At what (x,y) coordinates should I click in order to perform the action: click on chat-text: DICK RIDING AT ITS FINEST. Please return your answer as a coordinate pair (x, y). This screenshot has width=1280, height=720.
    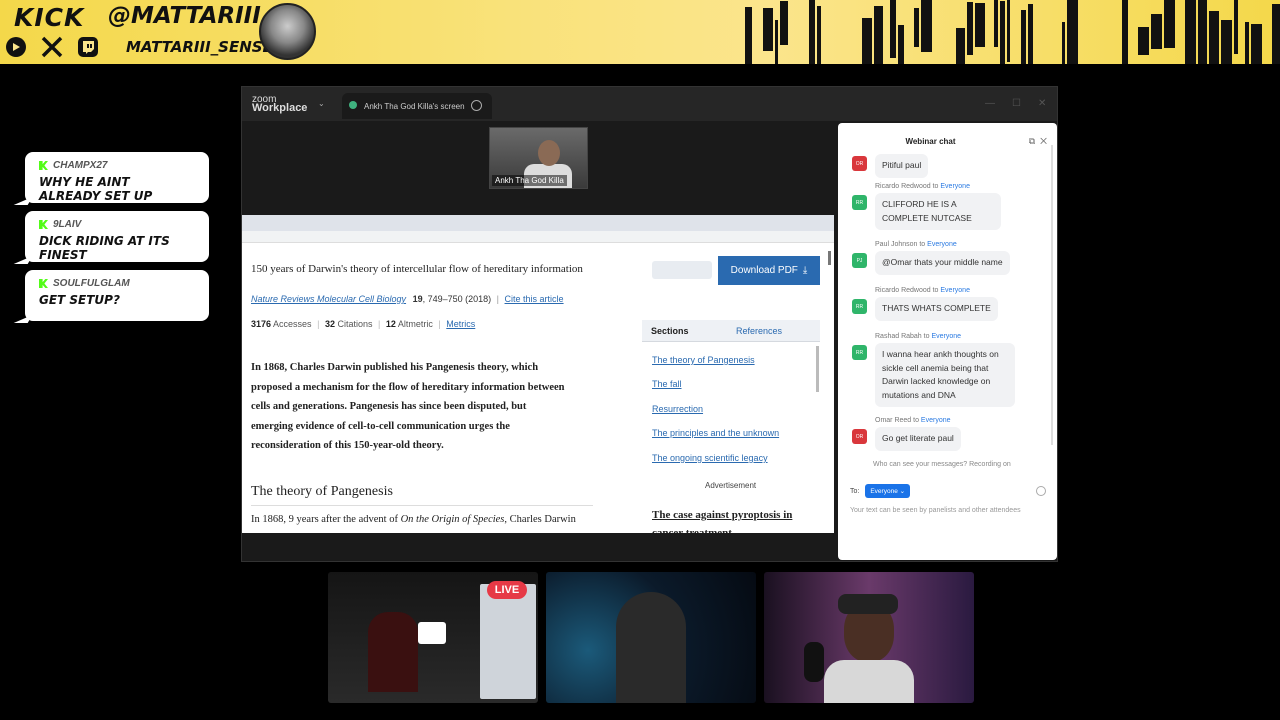
    Looking at the image, I should click on (104, 248).